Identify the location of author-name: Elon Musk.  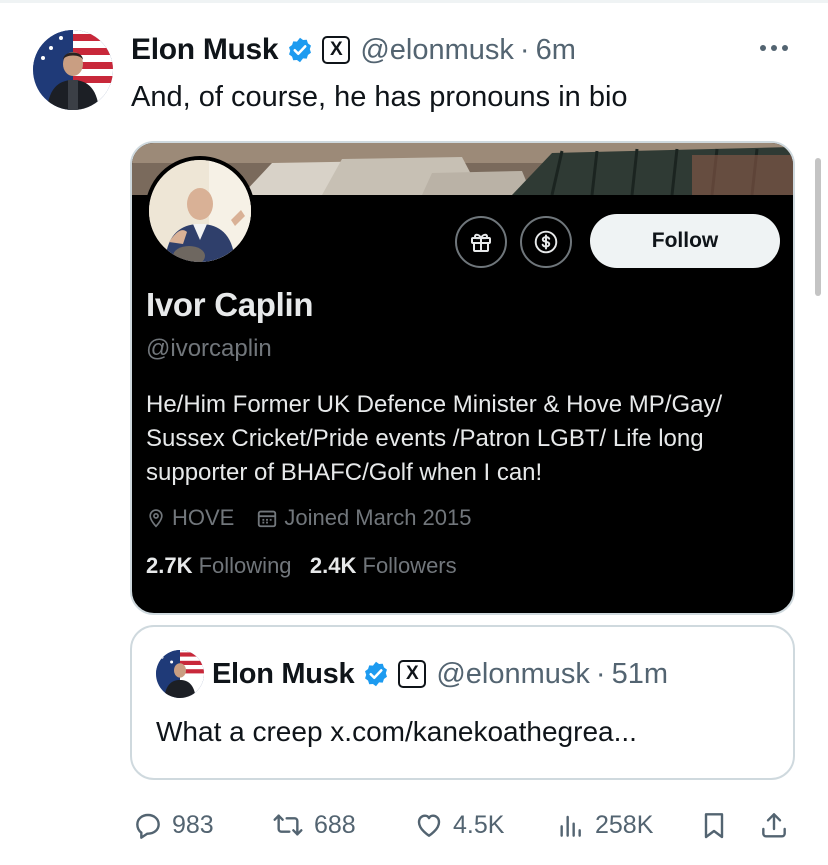
(205, 50).